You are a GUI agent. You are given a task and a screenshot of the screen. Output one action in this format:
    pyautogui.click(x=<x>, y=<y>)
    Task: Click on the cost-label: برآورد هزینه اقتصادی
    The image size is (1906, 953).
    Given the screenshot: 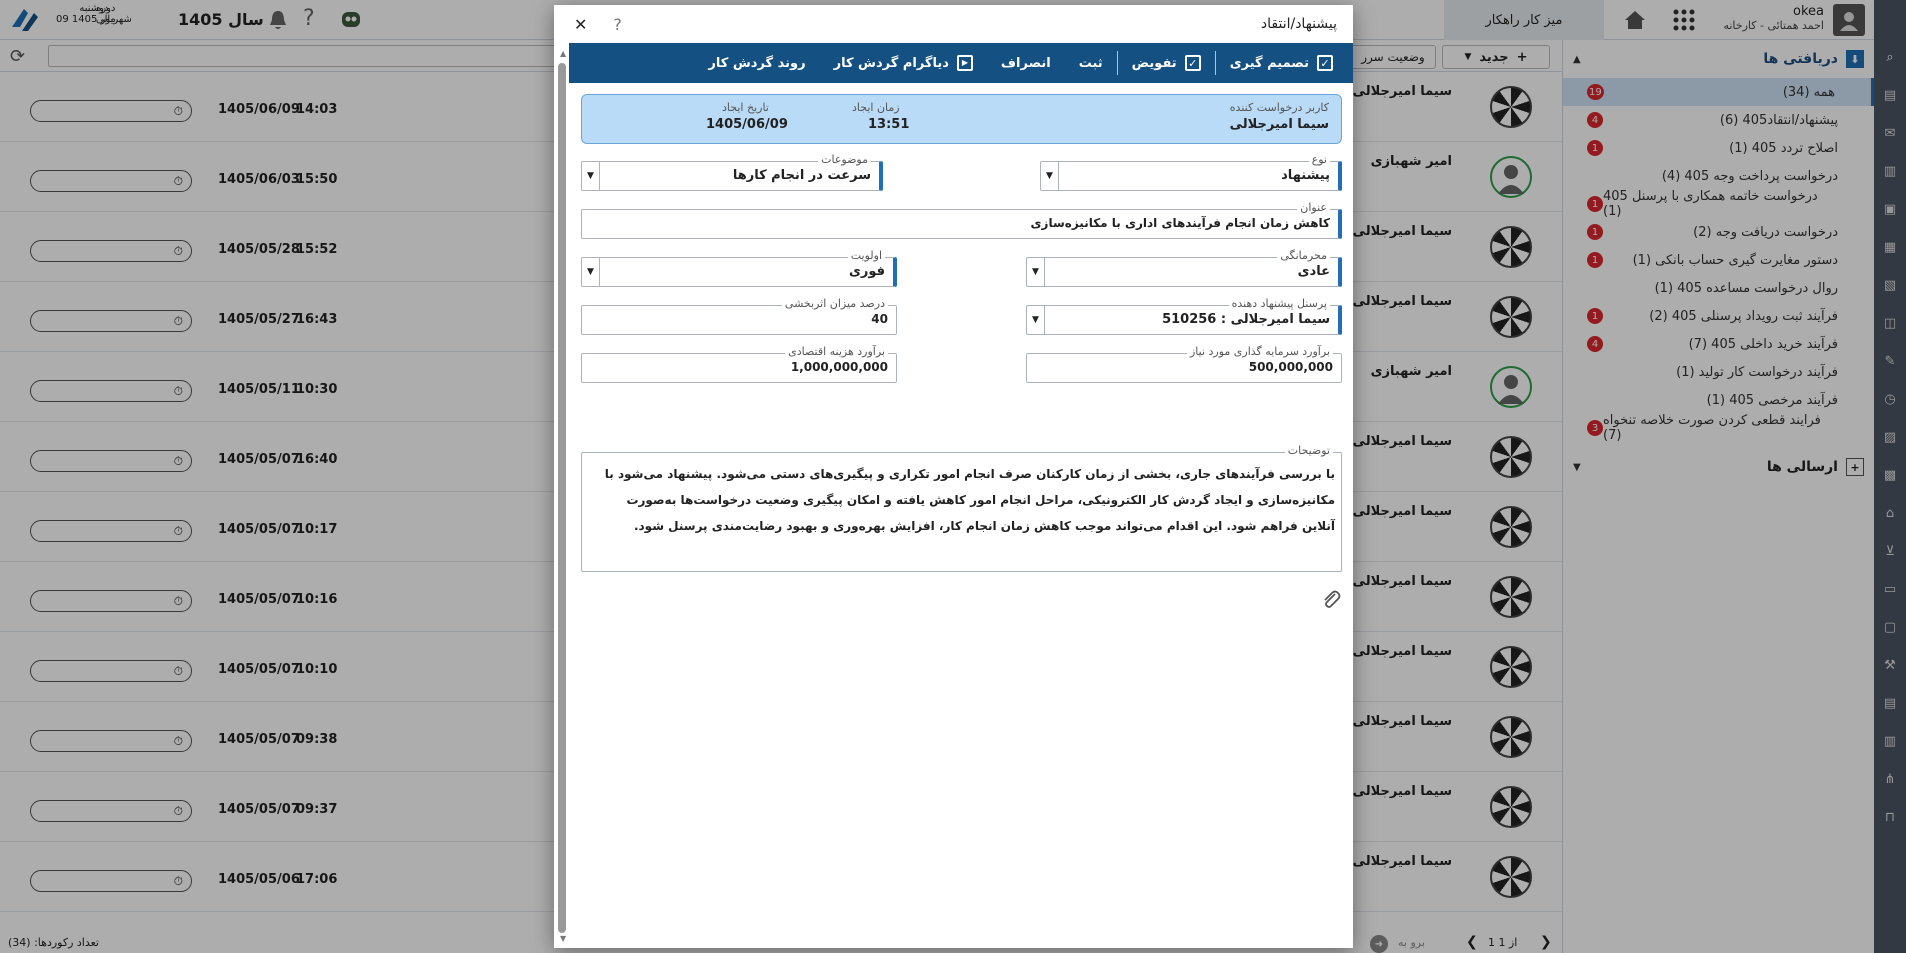 What is the action you would take?
    pyautogui.click(x=836, y=351)
    